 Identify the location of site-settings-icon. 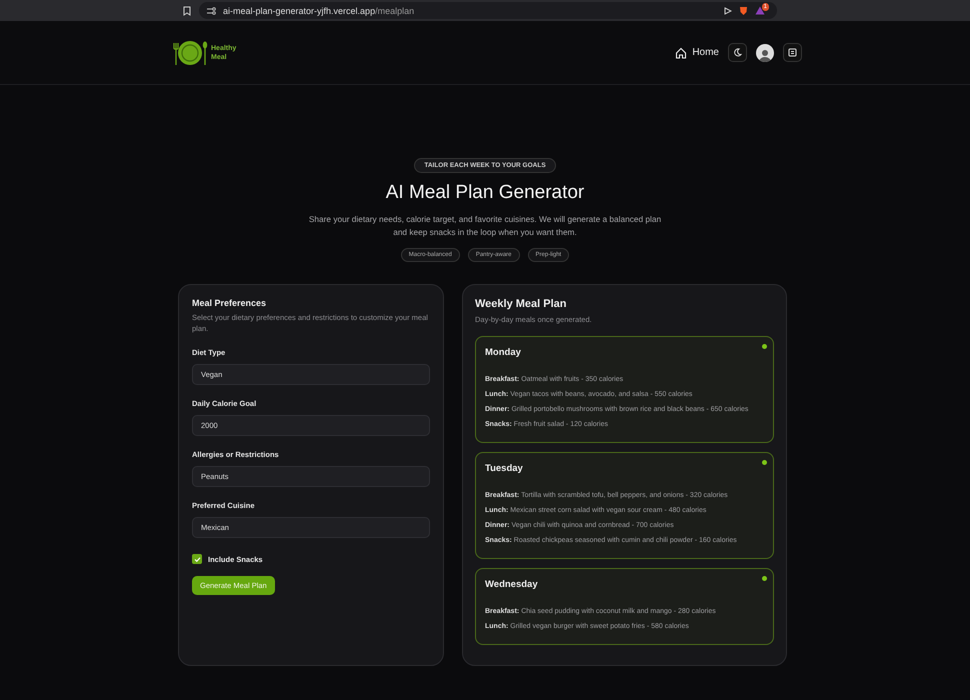
(211, 10).